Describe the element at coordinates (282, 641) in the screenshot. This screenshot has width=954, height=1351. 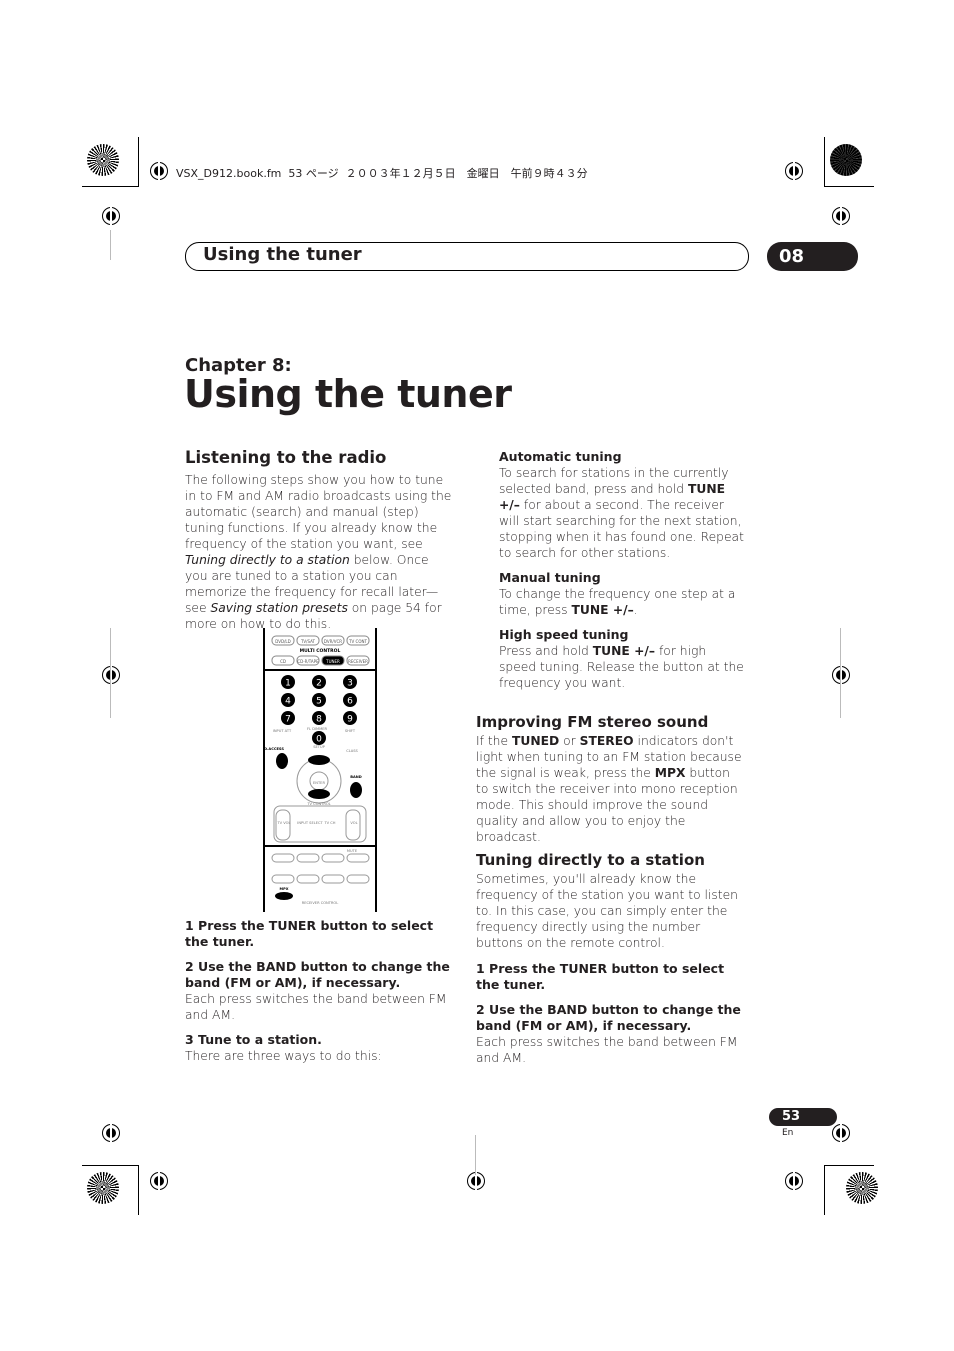
I see `remote-button-label: DVD/LD` at that location.